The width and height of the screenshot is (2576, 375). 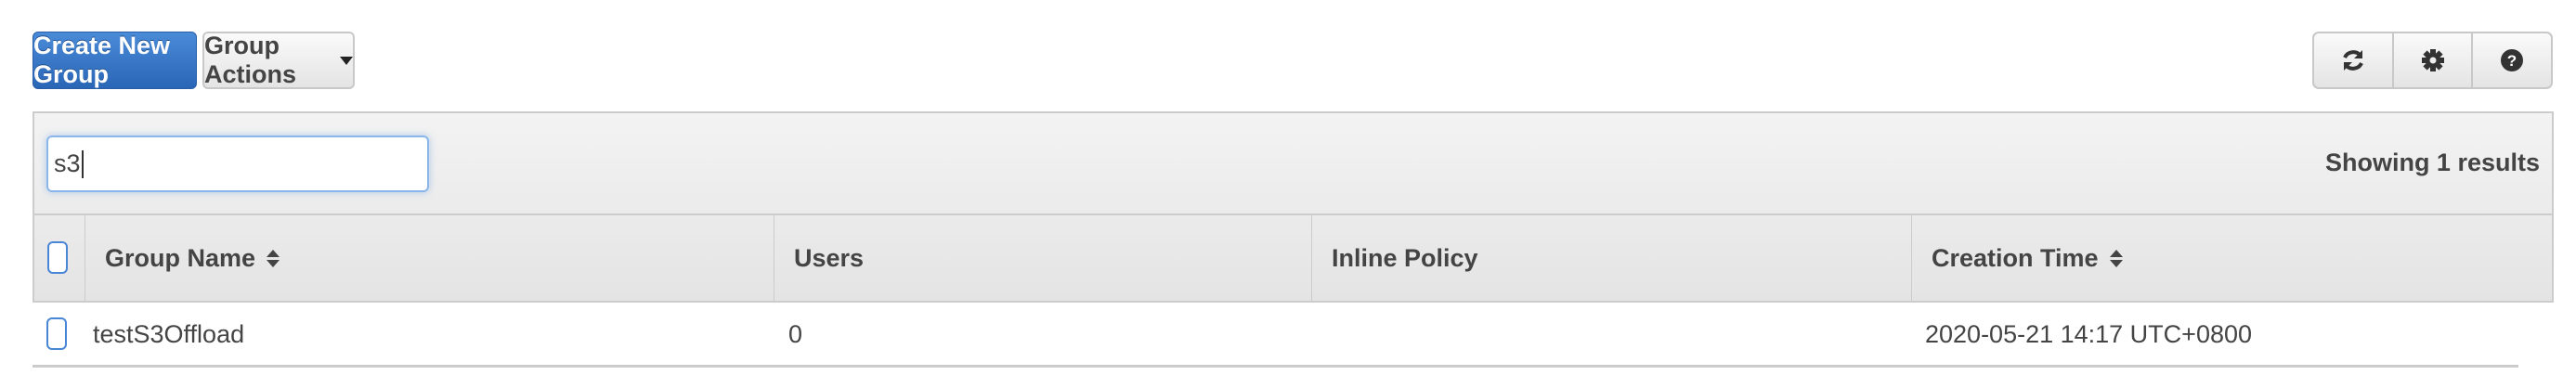 I want to click on column-header-inline-policy: Inline Policy, so click(x=1611, y=258).